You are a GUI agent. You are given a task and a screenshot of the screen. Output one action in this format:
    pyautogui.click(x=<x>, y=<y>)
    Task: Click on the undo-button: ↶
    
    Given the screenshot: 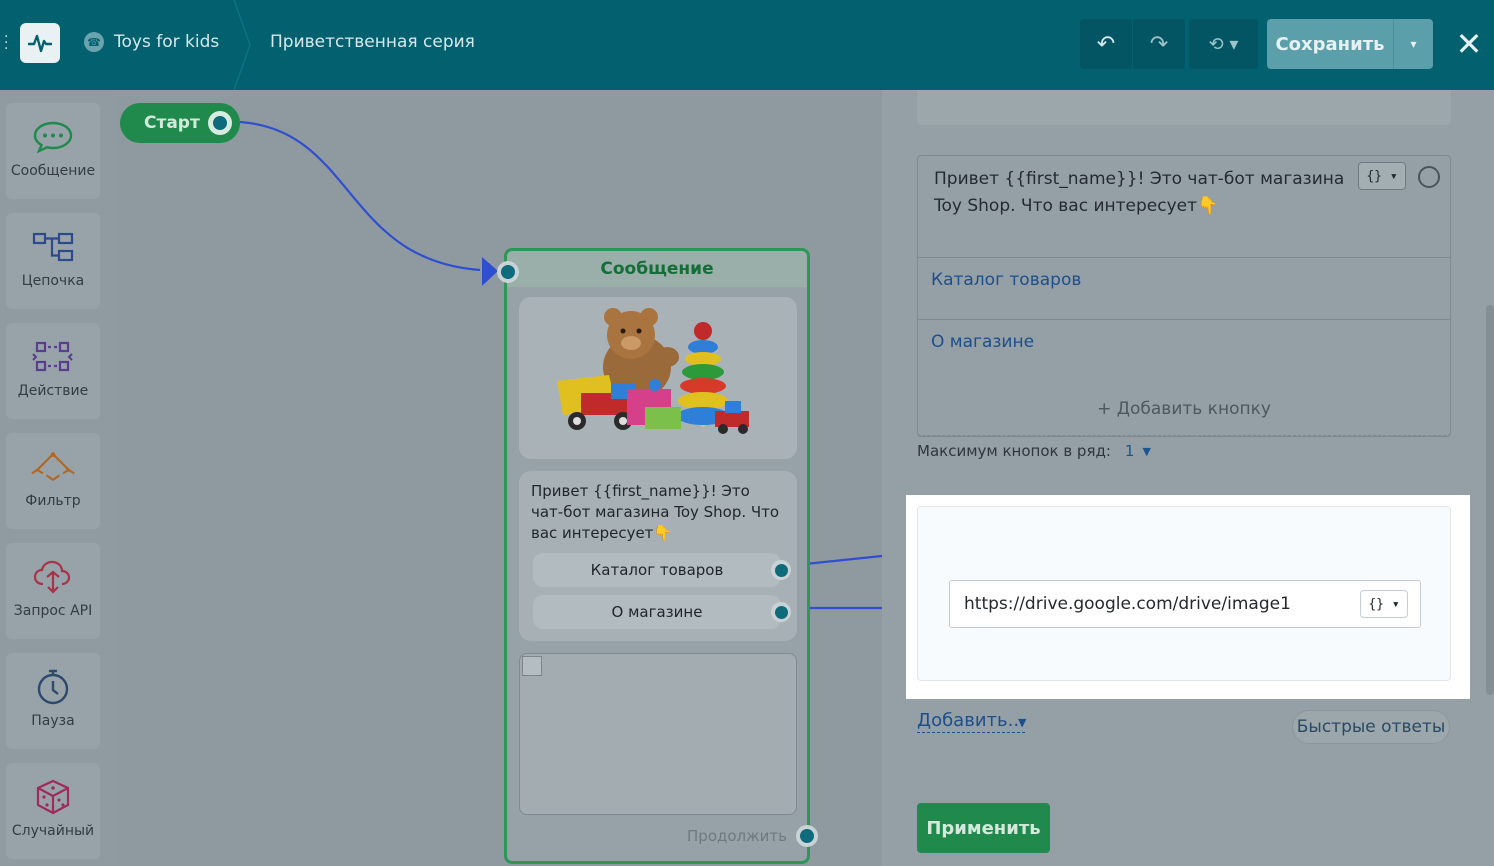 What is the action you would take?
    pyautogui.click(x=1106, y=44)
    